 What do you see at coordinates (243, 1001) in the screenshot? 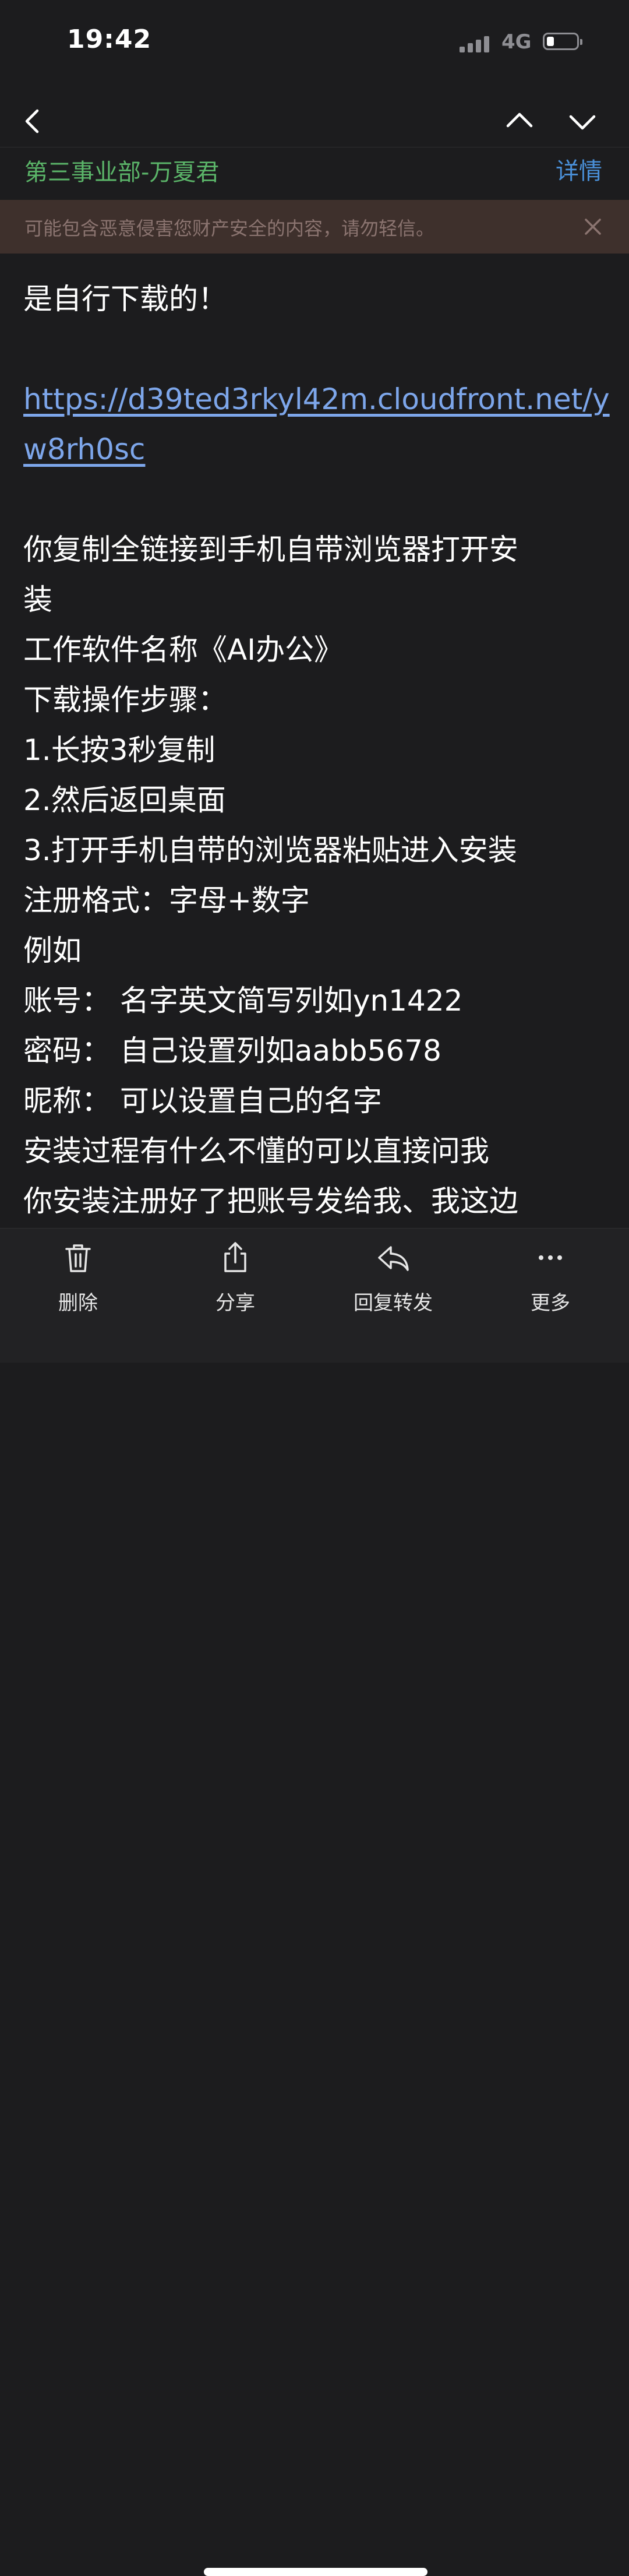
I see `message-line: 账号： 名字英文简写列如yn1422` at bounding box center [243, 1001].